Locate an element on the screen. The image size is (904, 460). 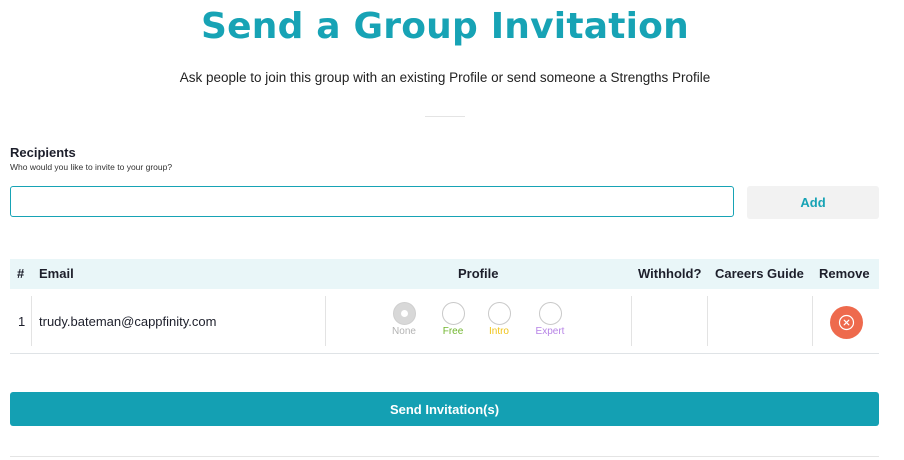
profile-label-free: Free is located at coordinates (453, 331).